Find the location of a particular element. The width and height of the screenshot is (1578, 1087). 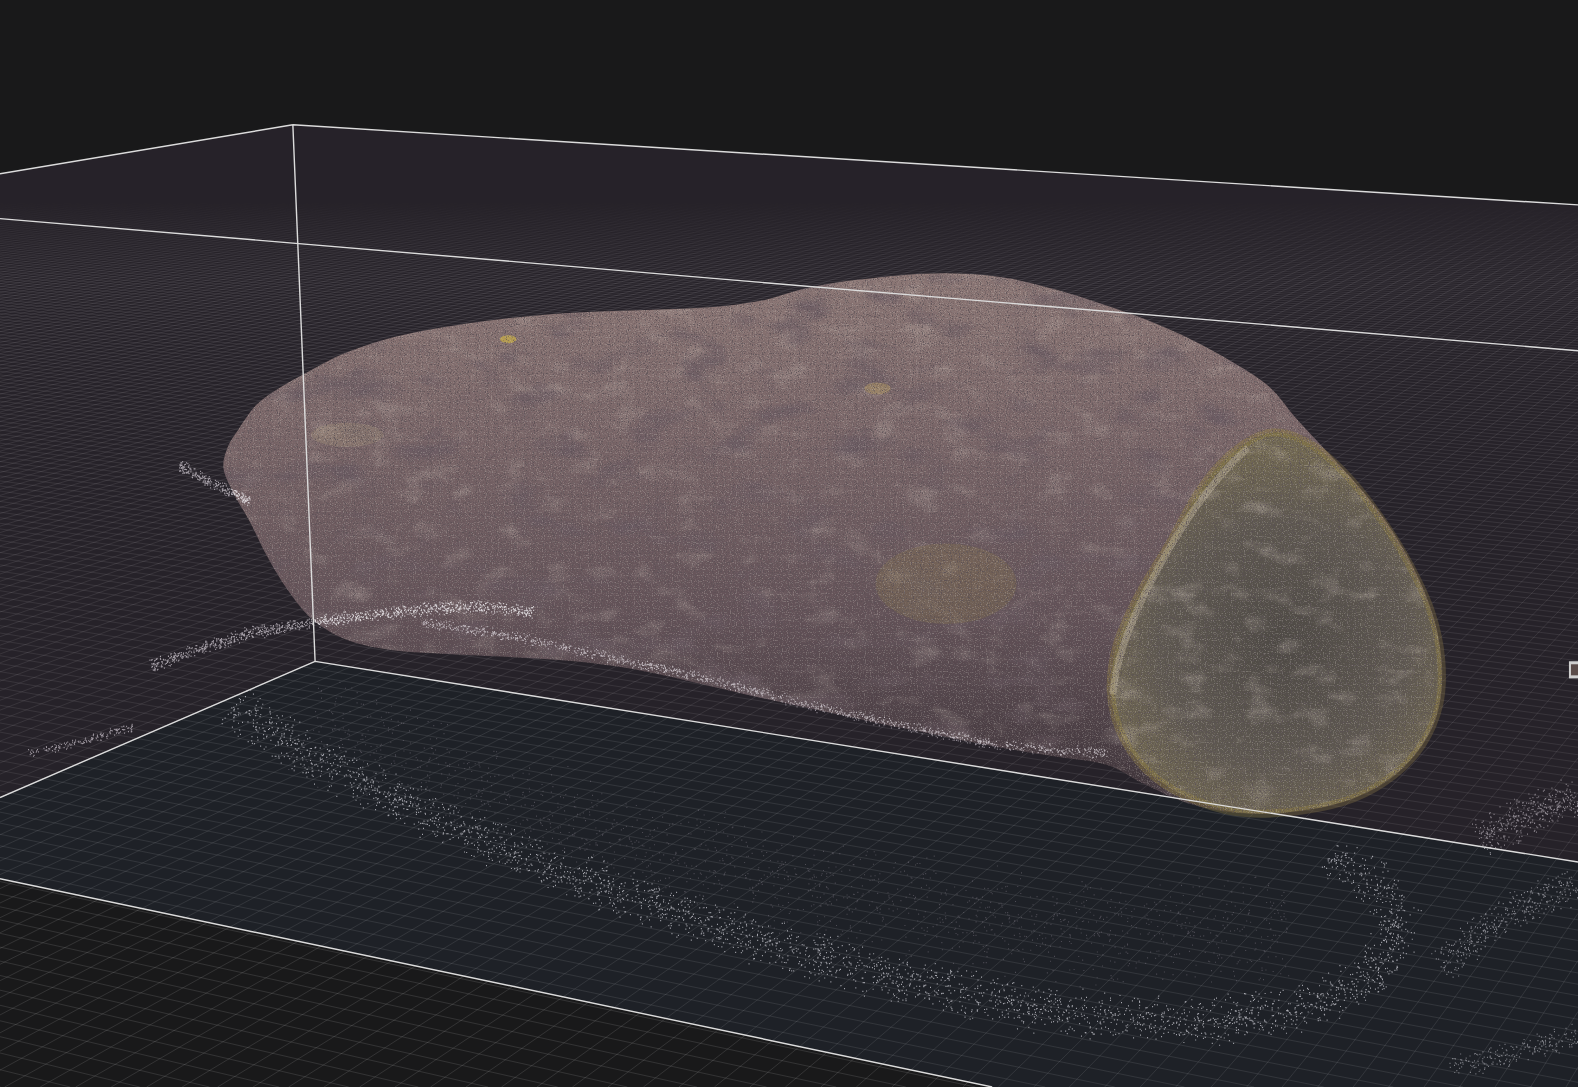

photo-thumbnail is located at coordinates (1573, 670).